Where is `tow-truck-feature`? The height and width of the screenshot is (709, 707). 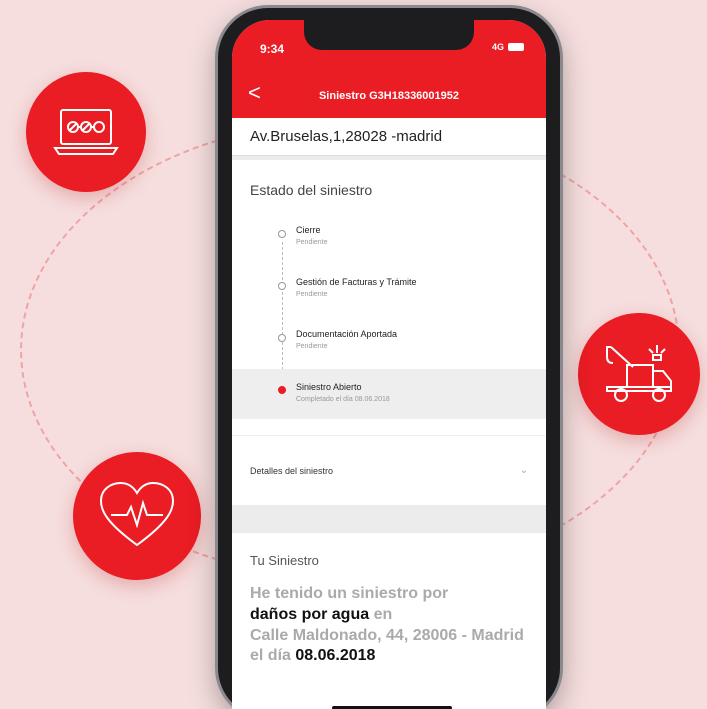
tow-truck-feature is located at coordinates (639, 374).